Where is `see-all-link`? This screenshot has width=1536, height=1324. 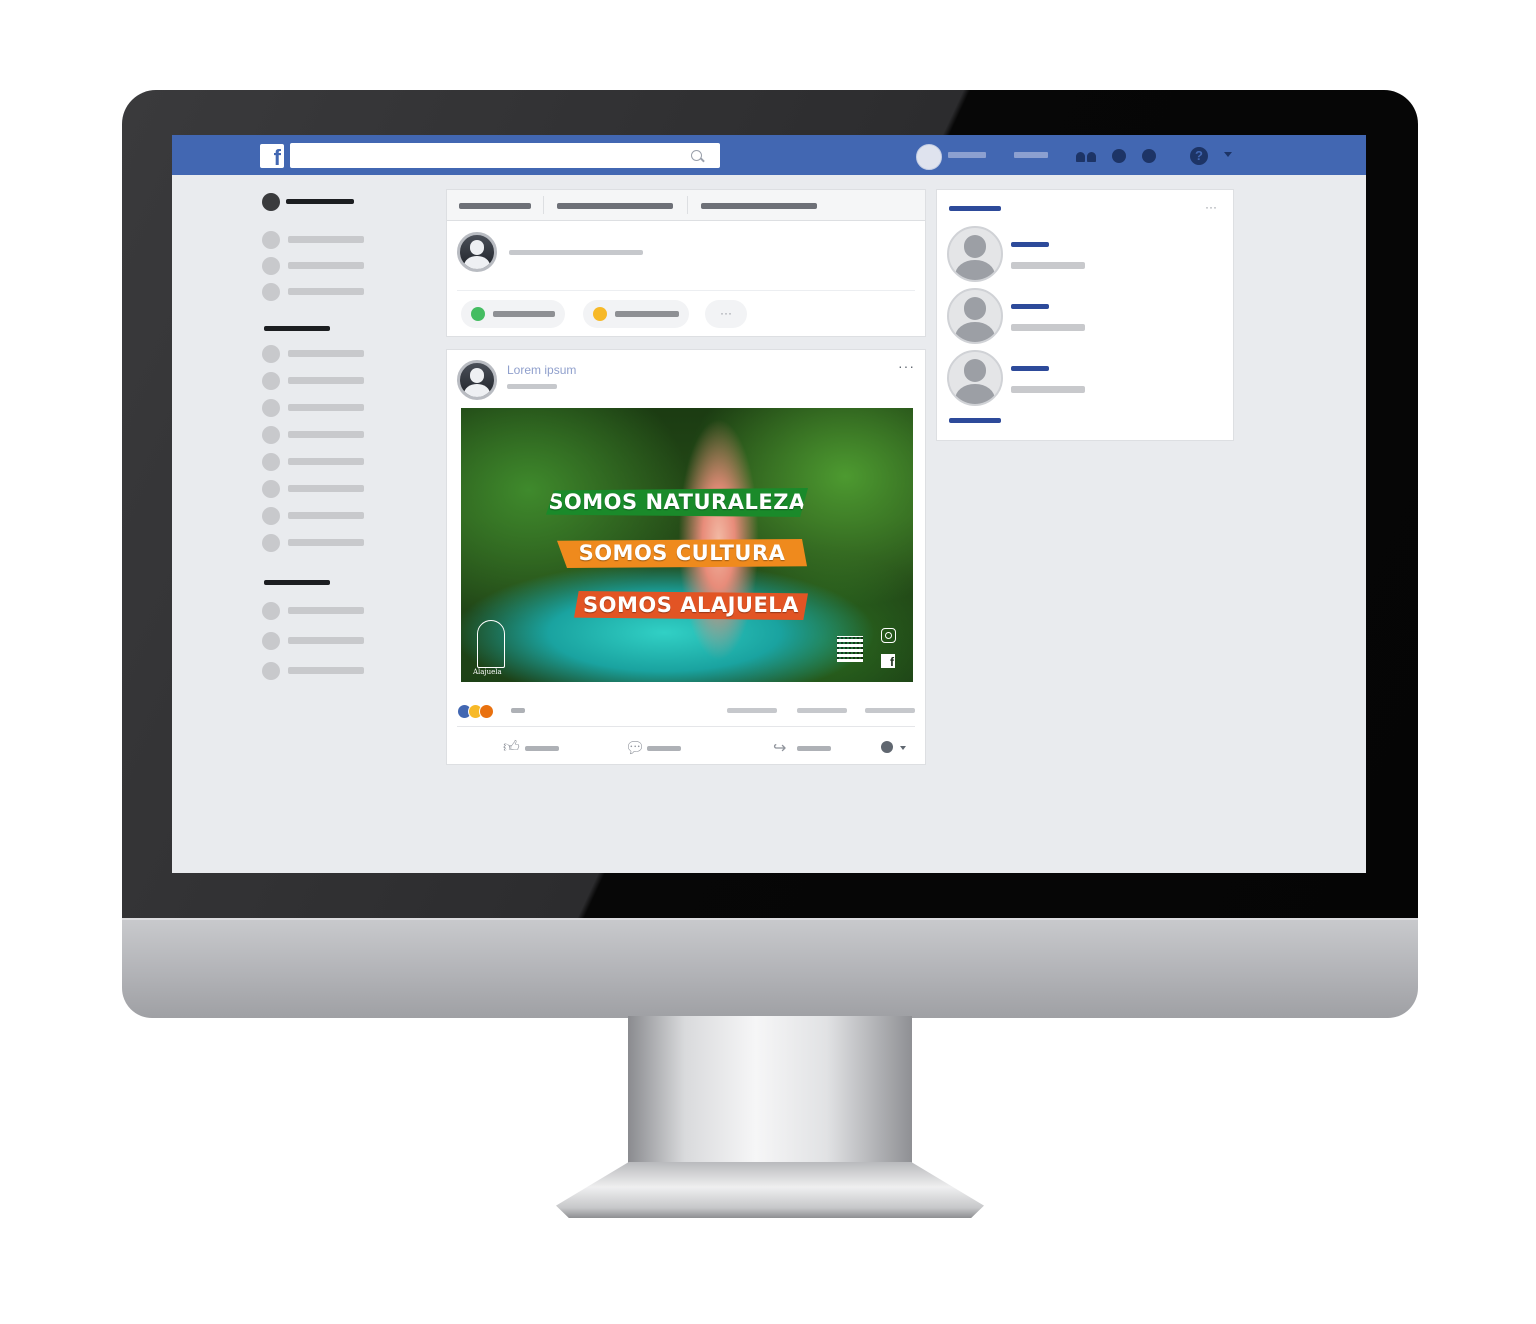
see-all-link is located at coordinates (975, 420).